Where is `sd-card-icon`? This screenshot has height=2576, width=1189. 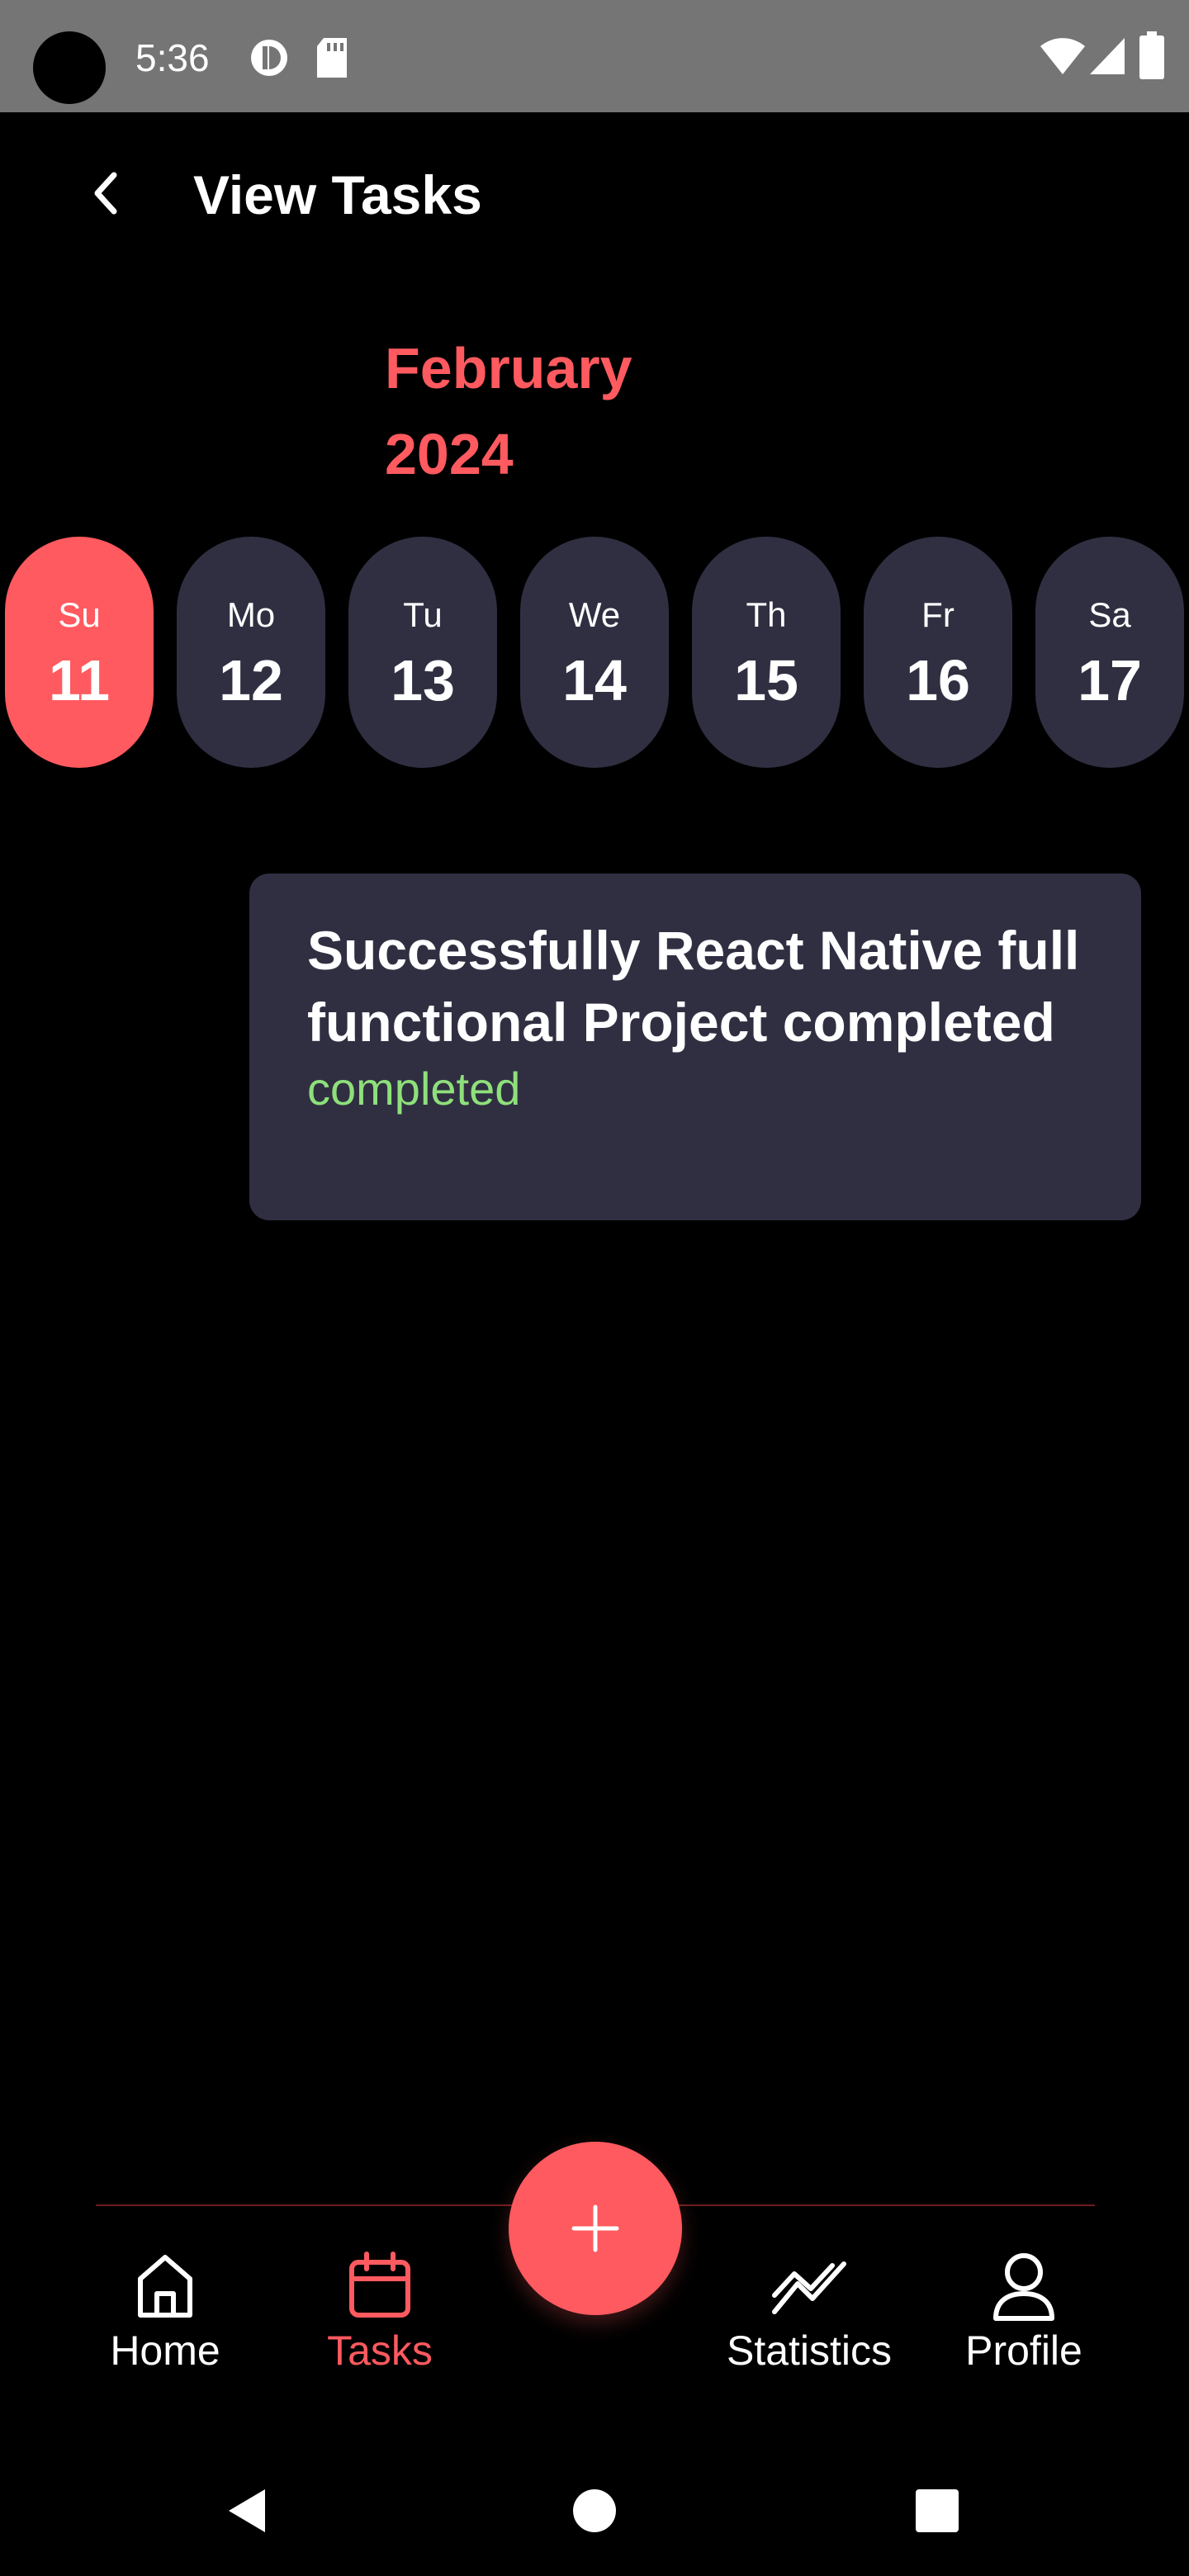
sd-card-icon is located at coordinates (332, 58).